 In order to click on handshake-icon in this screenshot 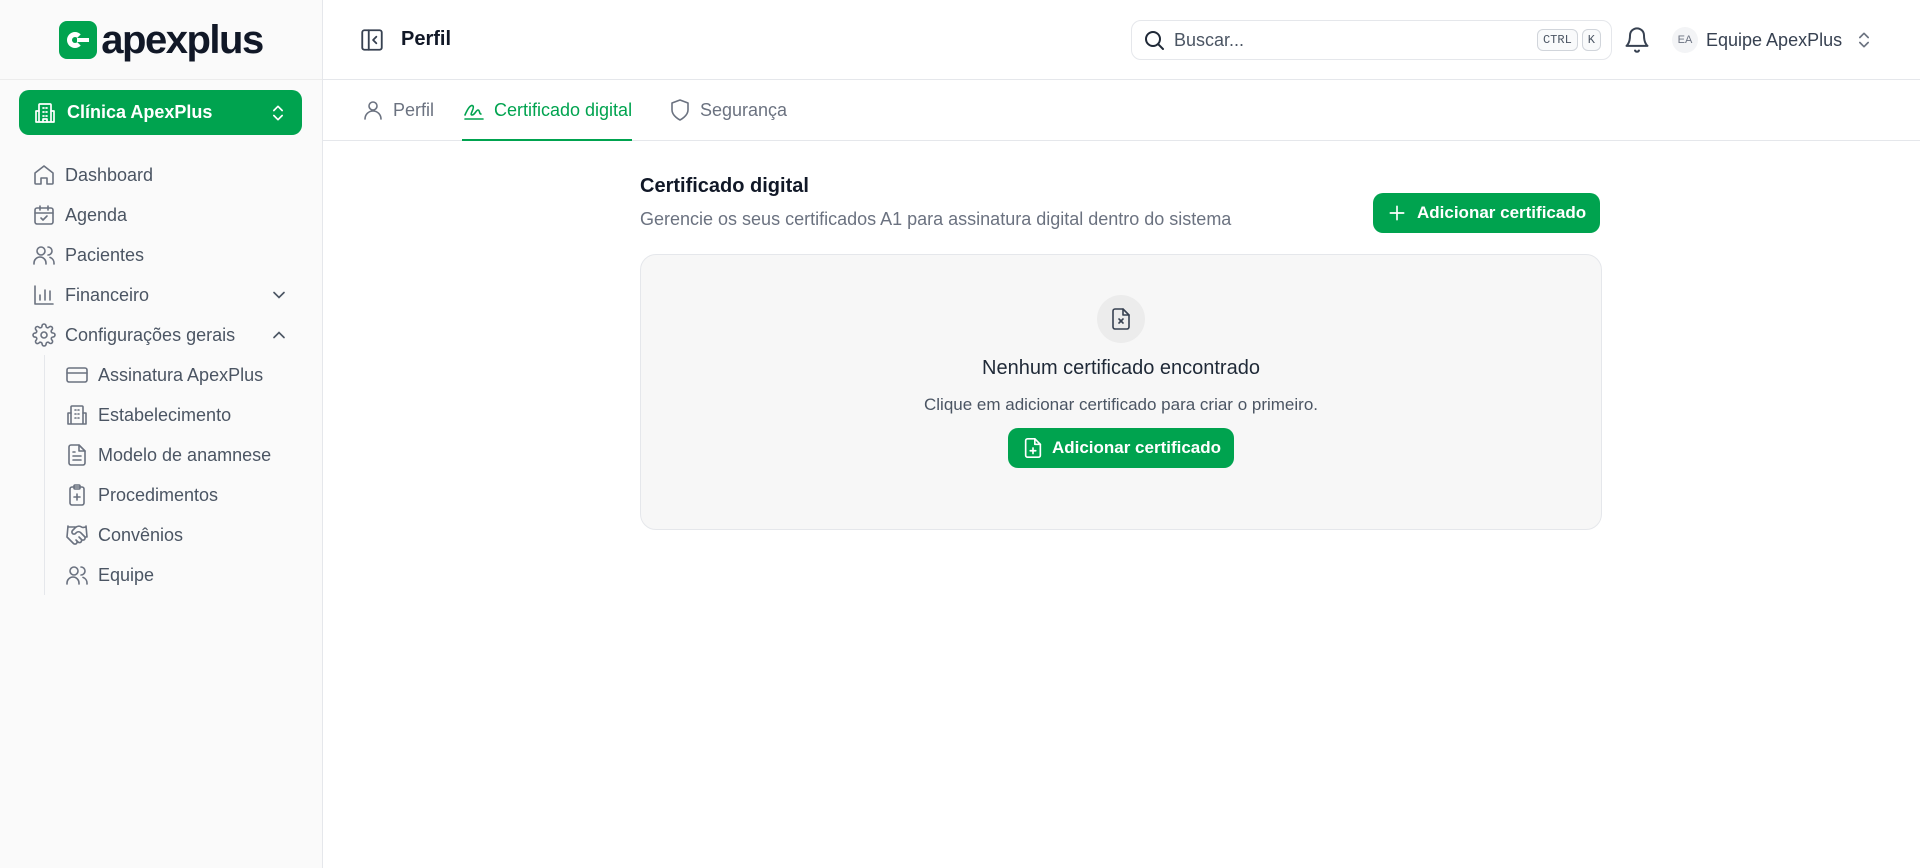, I will do `click(77, 535)`.